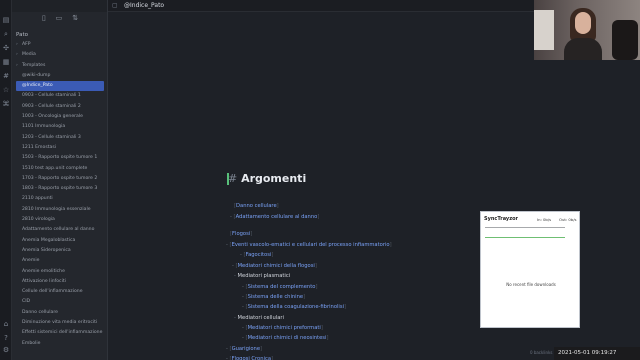 This screenshot has height=360, width=640. I want to click on outline-line: - Mediatori cellulari, so click(259, 318).